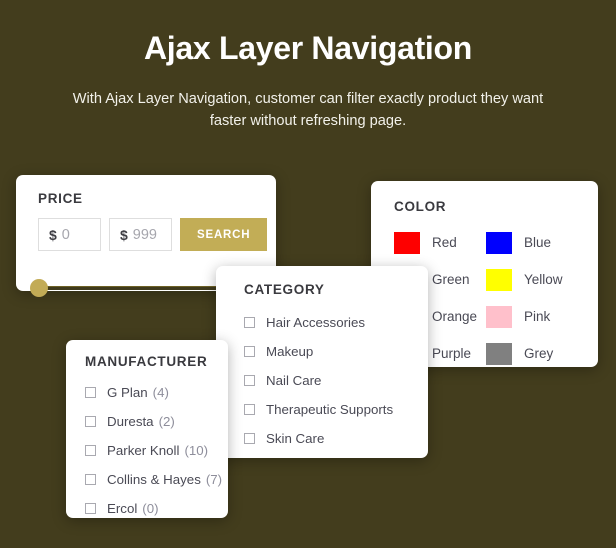 The height and width of the screenshot is (548, 616). What do you see at coordinates (444, 242) in the screenshot?
I see `color-option-label: Red` at bounding box center [444, 242].